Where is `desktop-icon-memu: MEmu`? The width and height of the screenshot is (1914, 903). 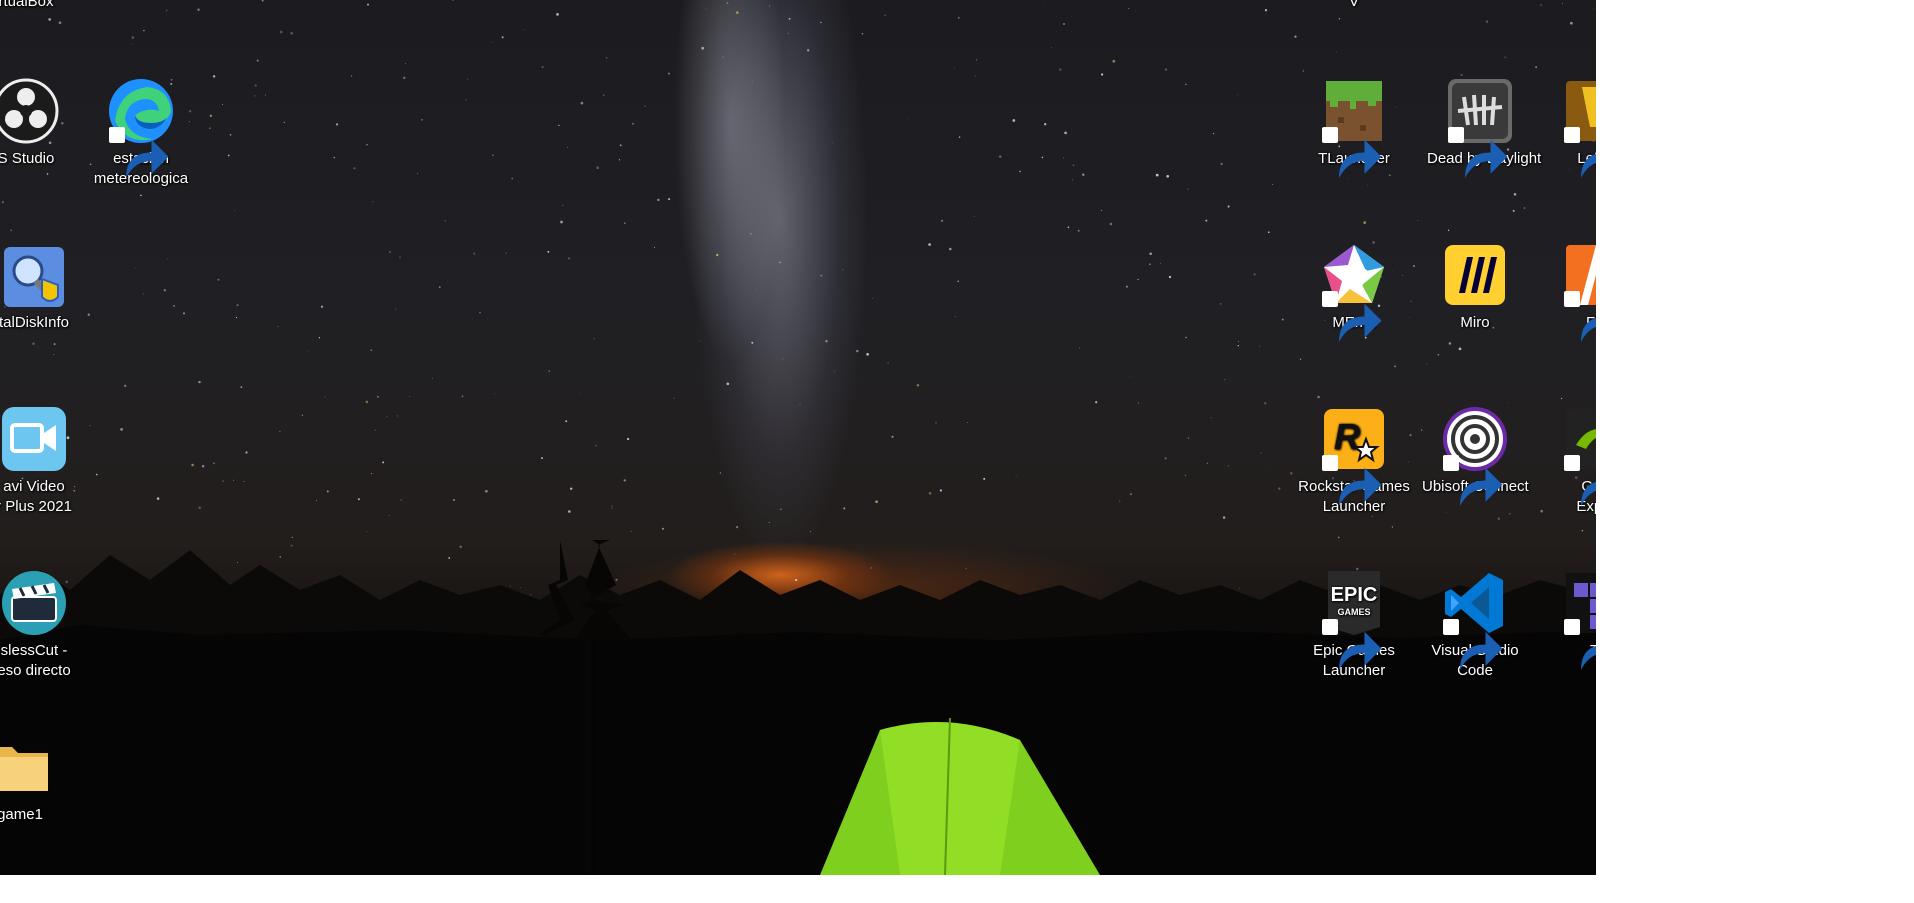
desktop-icon-memu: MEmu is located at coordinates (1354, 291).